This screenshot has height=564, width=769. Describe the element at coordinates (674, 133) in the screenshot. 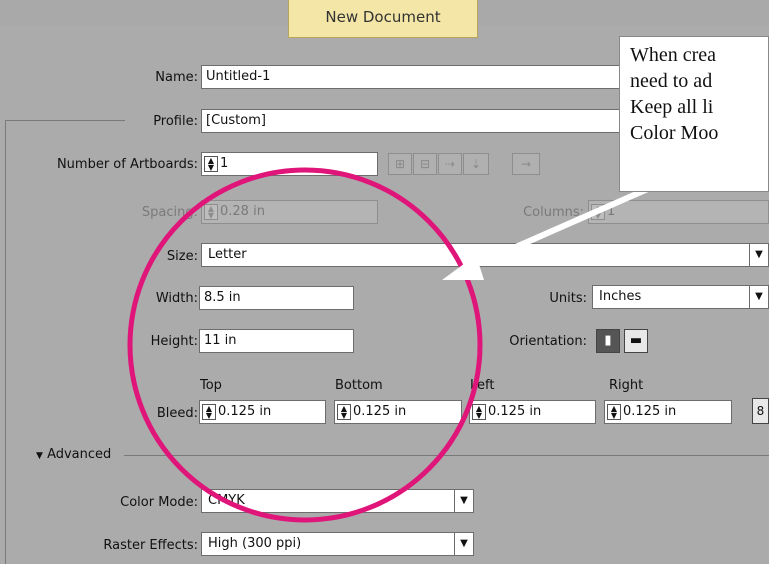

I see `callout-line-4: Color Moo` at that location.